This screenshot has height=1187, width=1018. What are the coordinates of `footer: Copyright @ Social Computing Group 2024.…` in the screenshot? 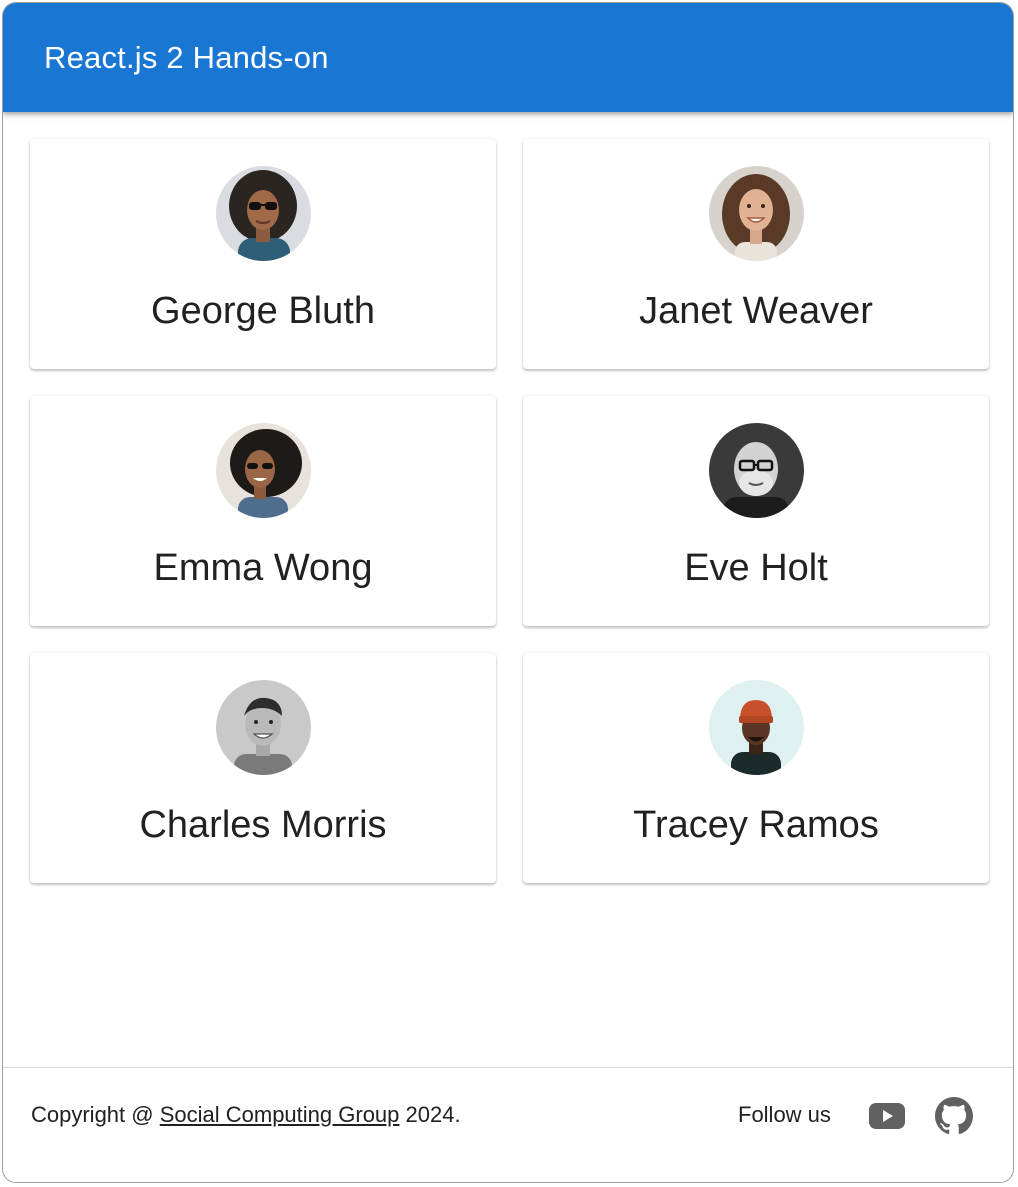 It's located at (508, 1125).